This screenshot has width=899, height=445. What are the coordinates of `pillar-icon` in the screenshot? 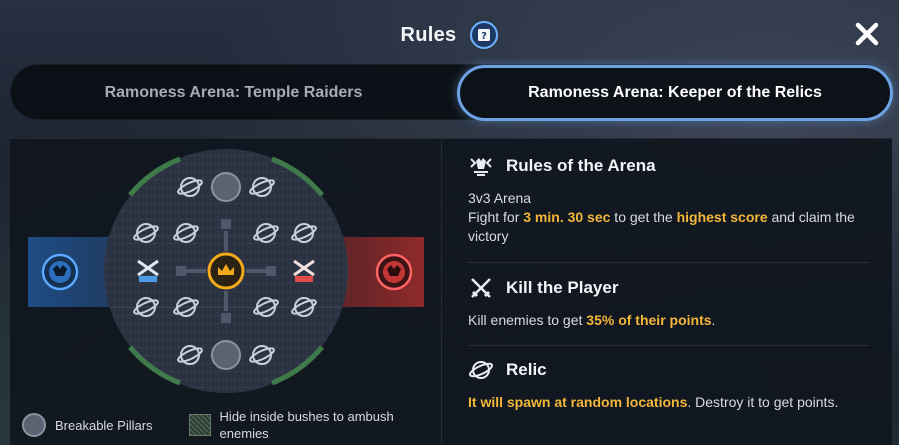 It's located at (34, 425).